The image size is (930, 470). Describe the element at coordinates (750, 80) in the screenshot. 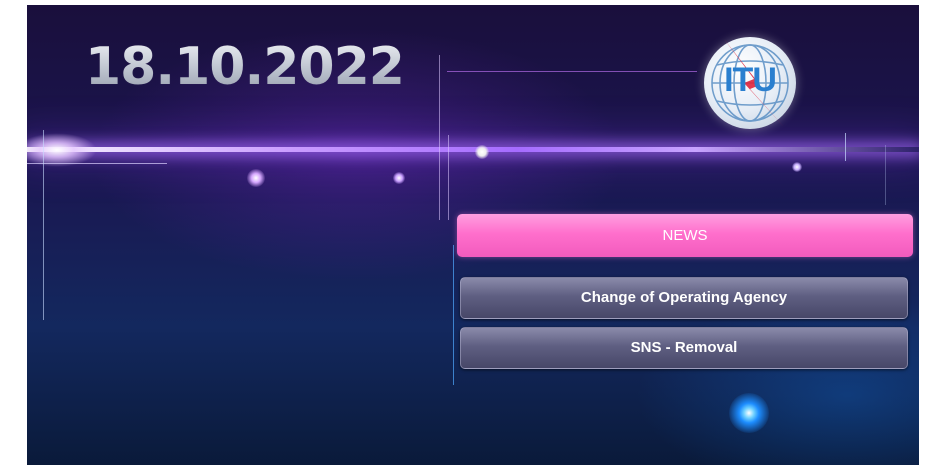

I see `logo-text: ITU` at that location.